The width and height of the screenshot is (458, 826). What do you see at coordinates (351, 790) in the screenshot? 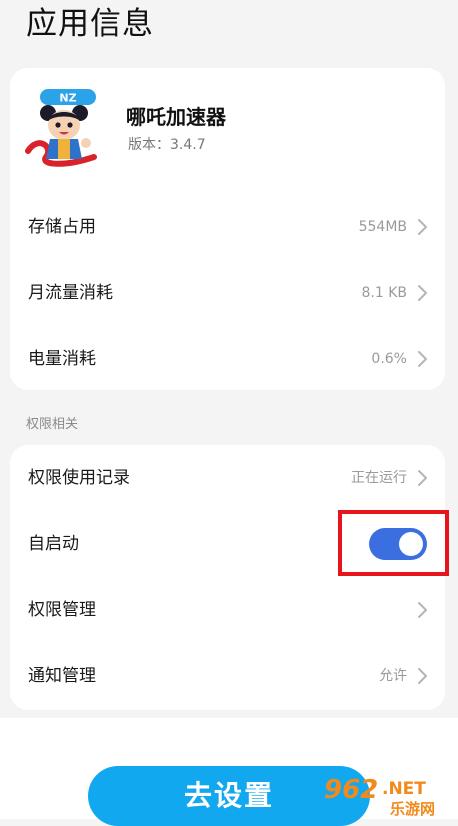
I see `watermark-number: 962` at bounding box center [351, 790].